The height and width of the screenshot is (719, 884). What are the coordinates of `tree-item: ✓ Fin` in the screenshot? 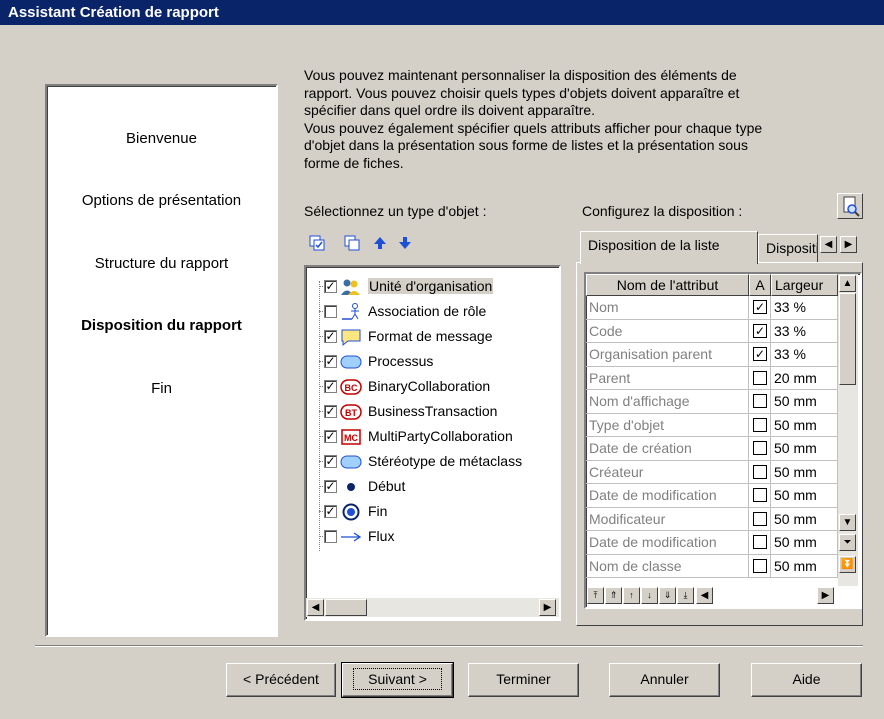 It's located at (432, 512).